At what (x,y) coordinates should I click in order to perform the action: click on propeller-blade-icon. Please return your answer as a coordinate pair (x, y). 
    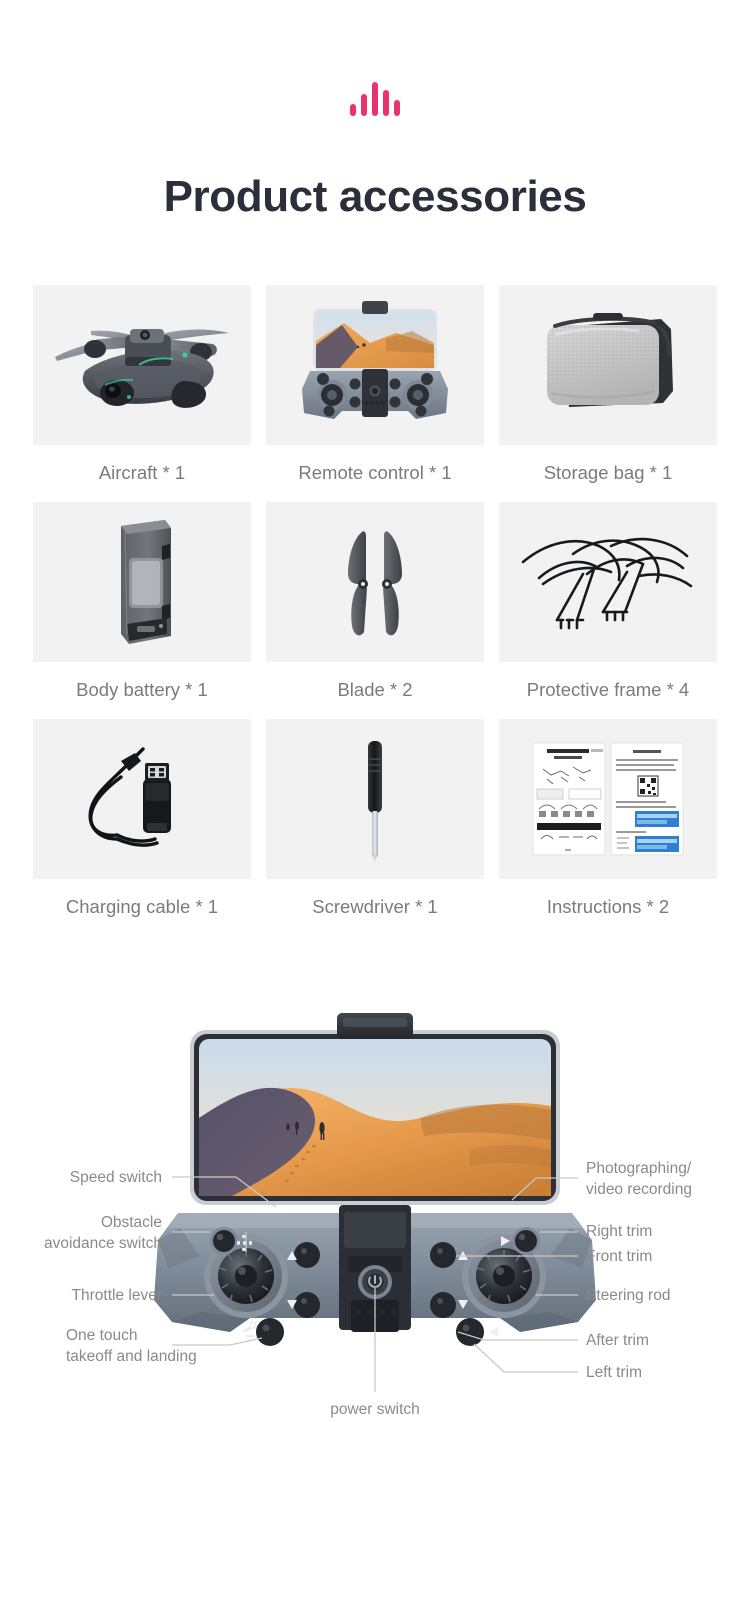
    Looking at the image, I should click on (375, 583).